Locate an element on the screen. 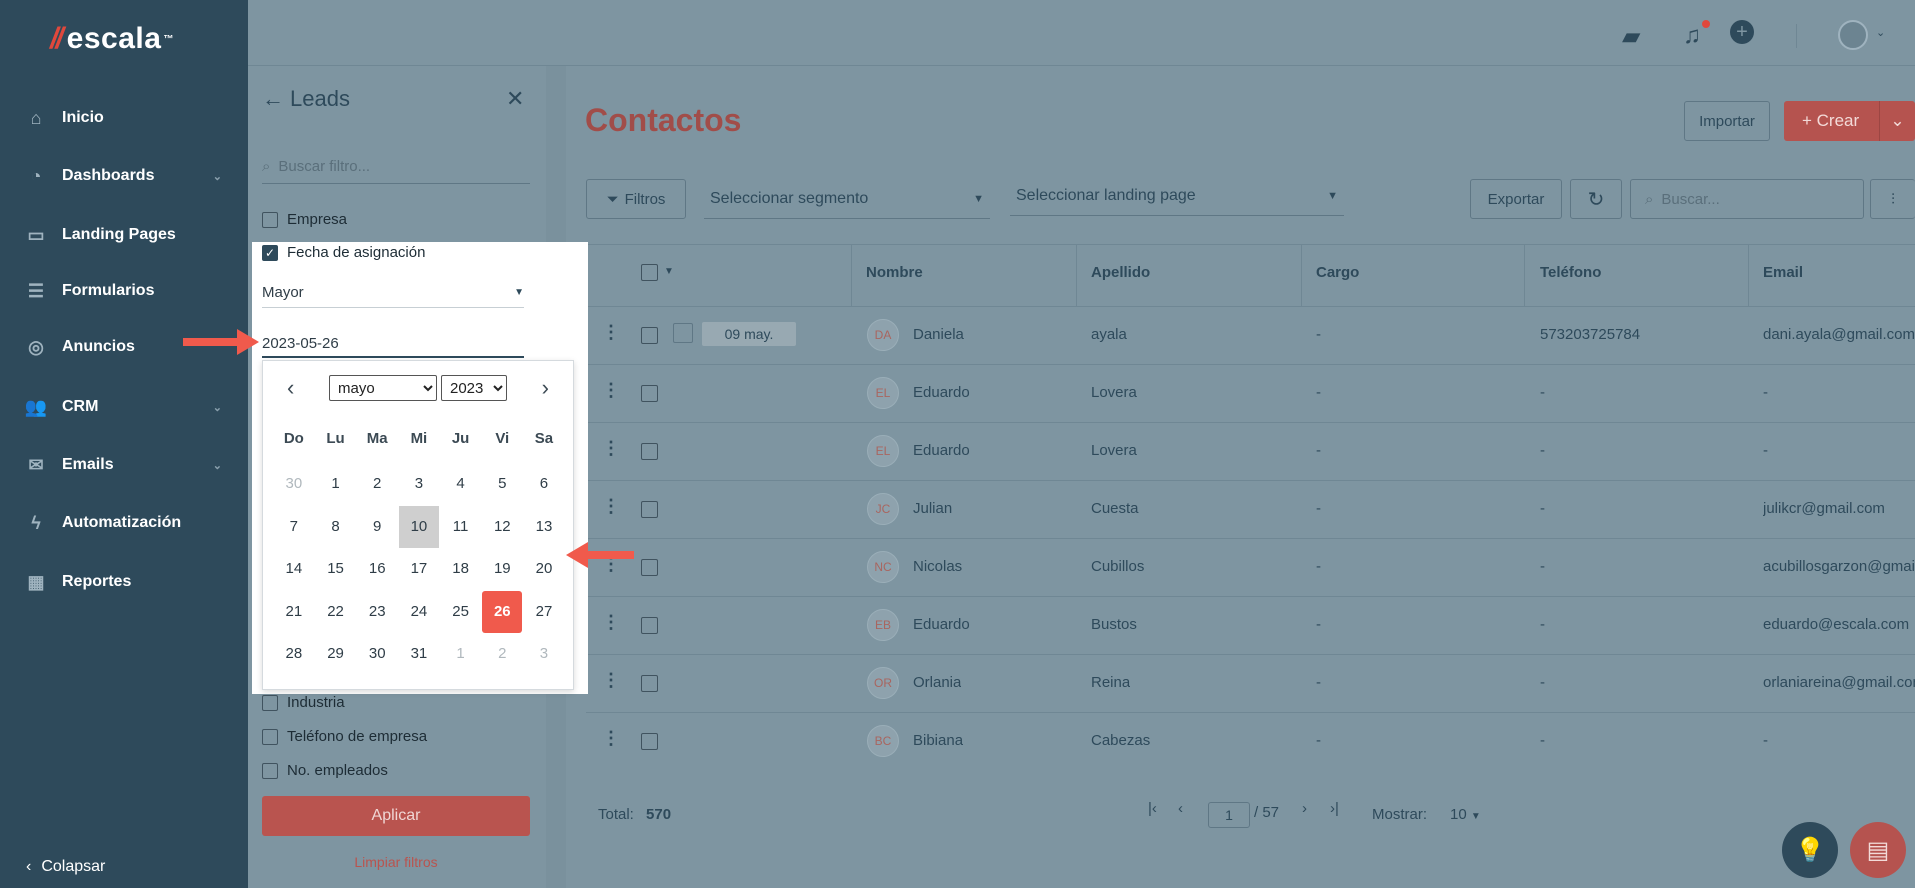 The image size is (1915, 888). select-all-checkbox is located at coordinates (649, 272).